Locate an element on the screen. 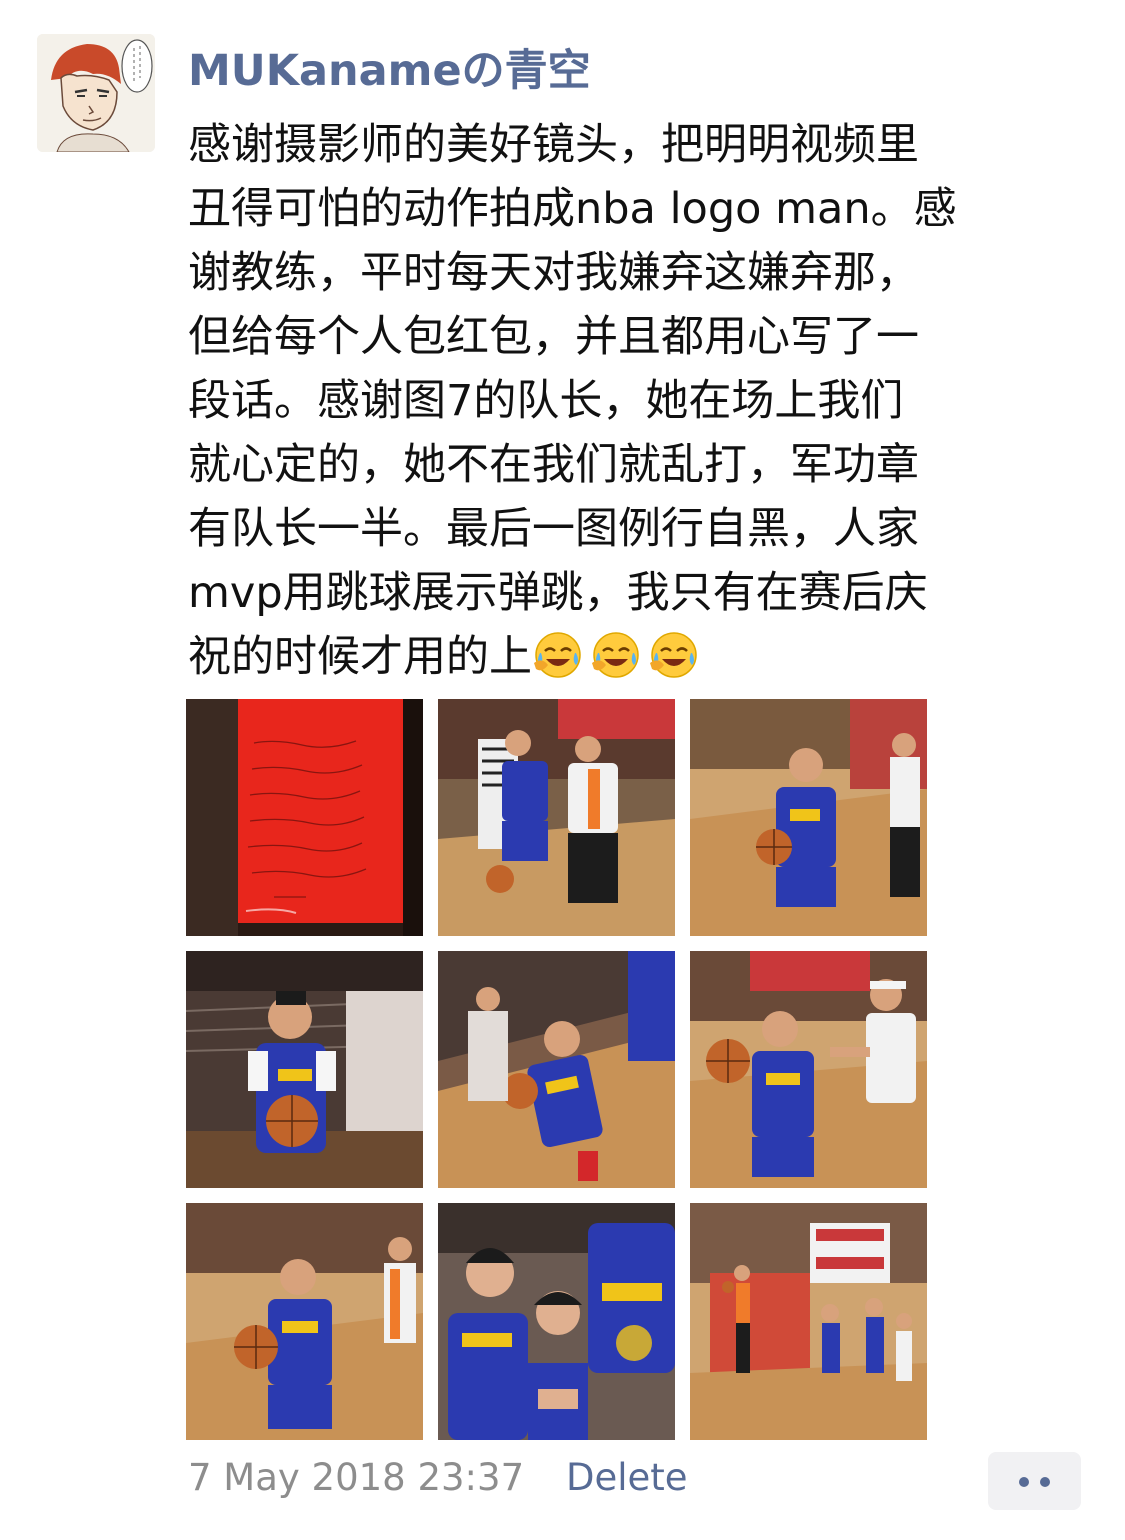 This screenshot has width=1125, height=1540. post-text-line: 段话。感谢图7的队长，她在场上我们 is located at coordinates (546, 401).